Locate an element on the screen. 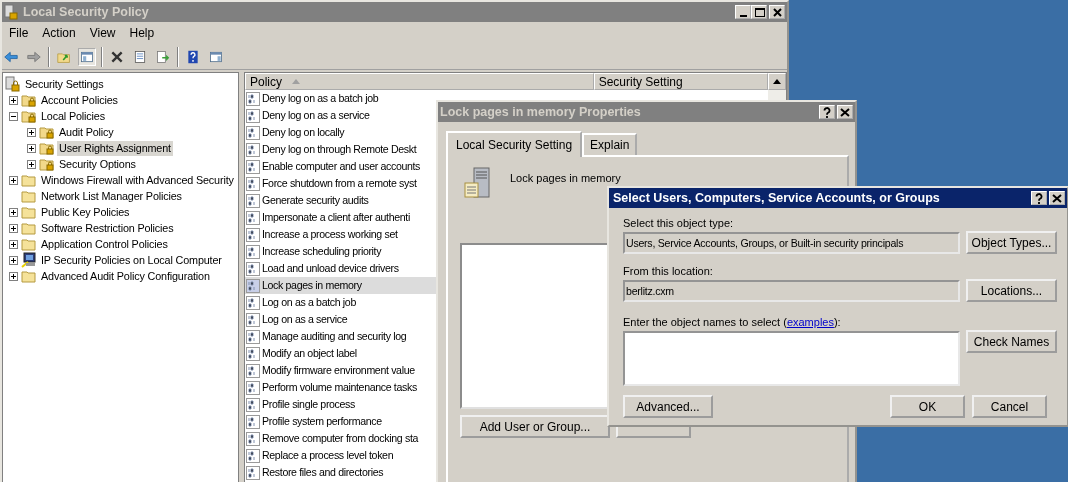 This screenshot has height=482, width=1068. dialog-title: Lock pages in memory Properties is located at coordinates (541, 112).